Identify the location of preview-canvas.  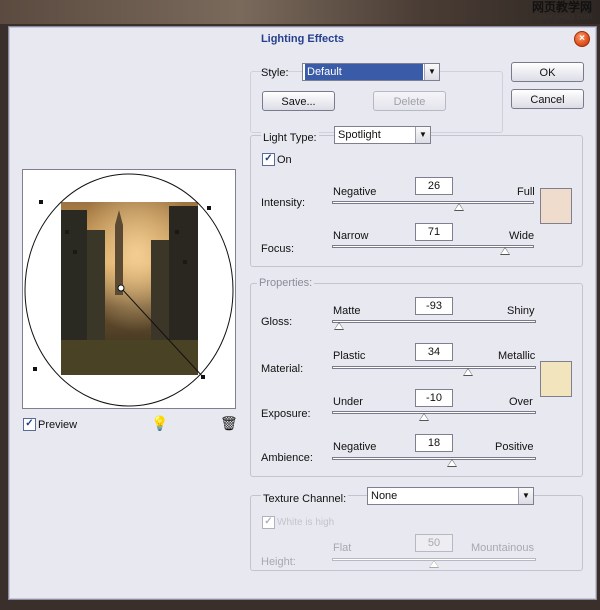
(129, 289).